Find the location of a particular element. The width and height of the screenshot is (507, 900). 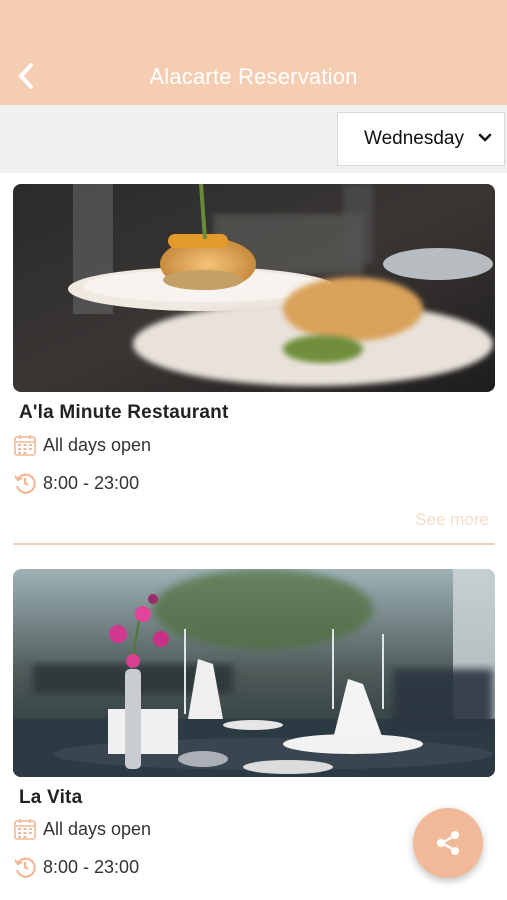

card-divider is located at coordinates (254, 544).